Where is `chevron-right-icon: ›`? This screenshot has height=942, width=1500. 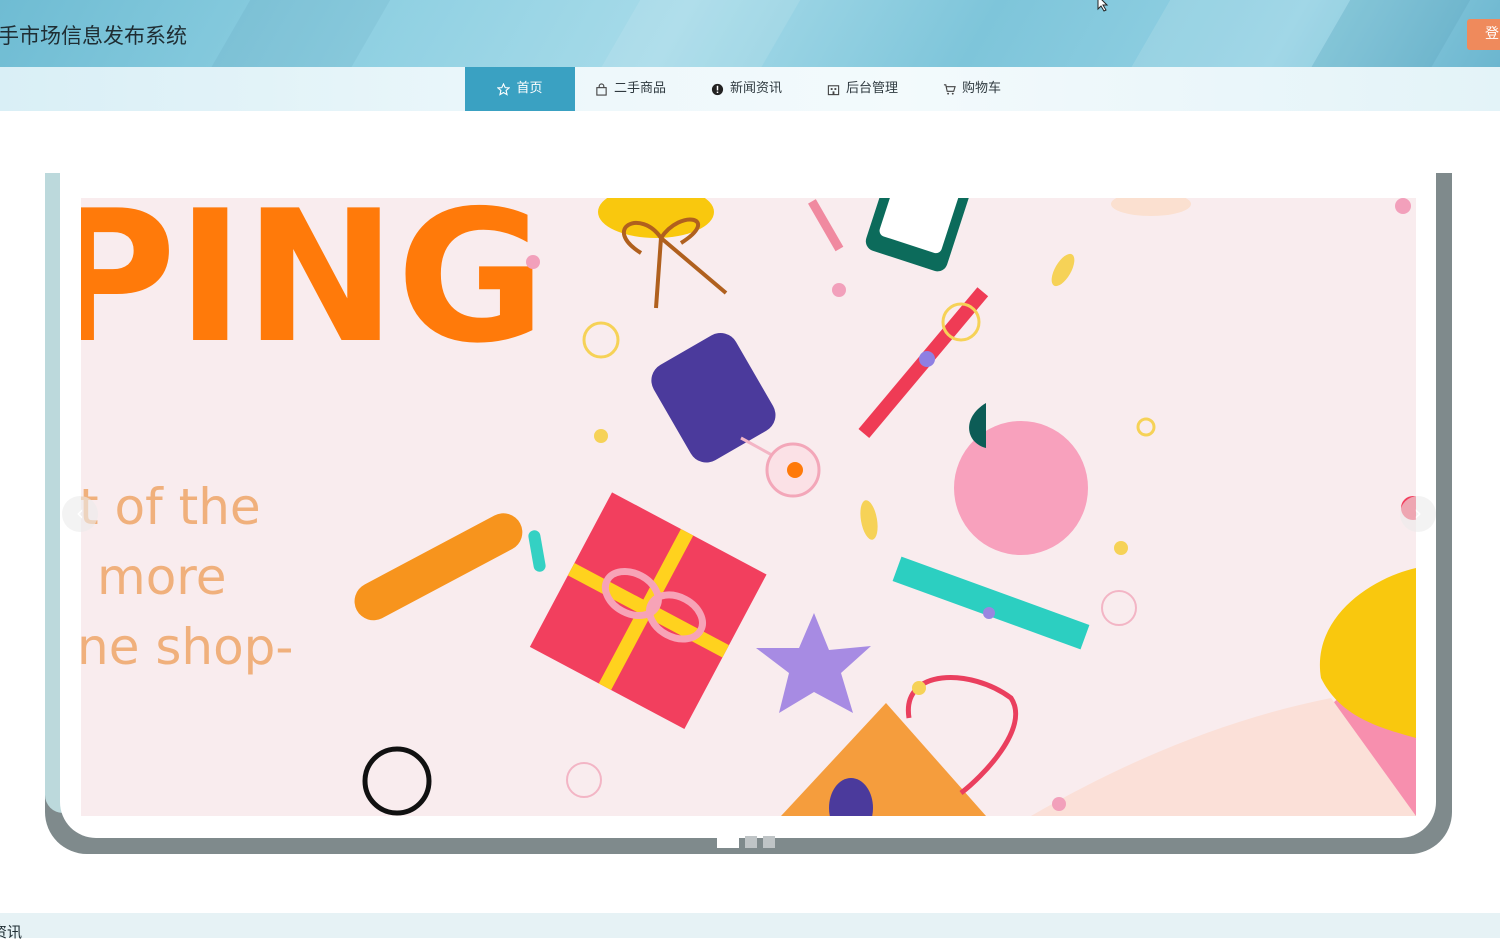
chevron-right-icon: › is located at coordinates (1418, 513).